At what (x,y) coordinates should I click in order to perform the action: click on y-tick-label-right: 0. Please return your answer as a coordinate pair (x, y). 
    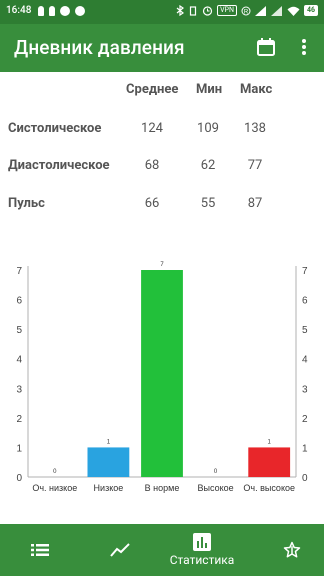
    Looking at the image, I should click on (305, 478).